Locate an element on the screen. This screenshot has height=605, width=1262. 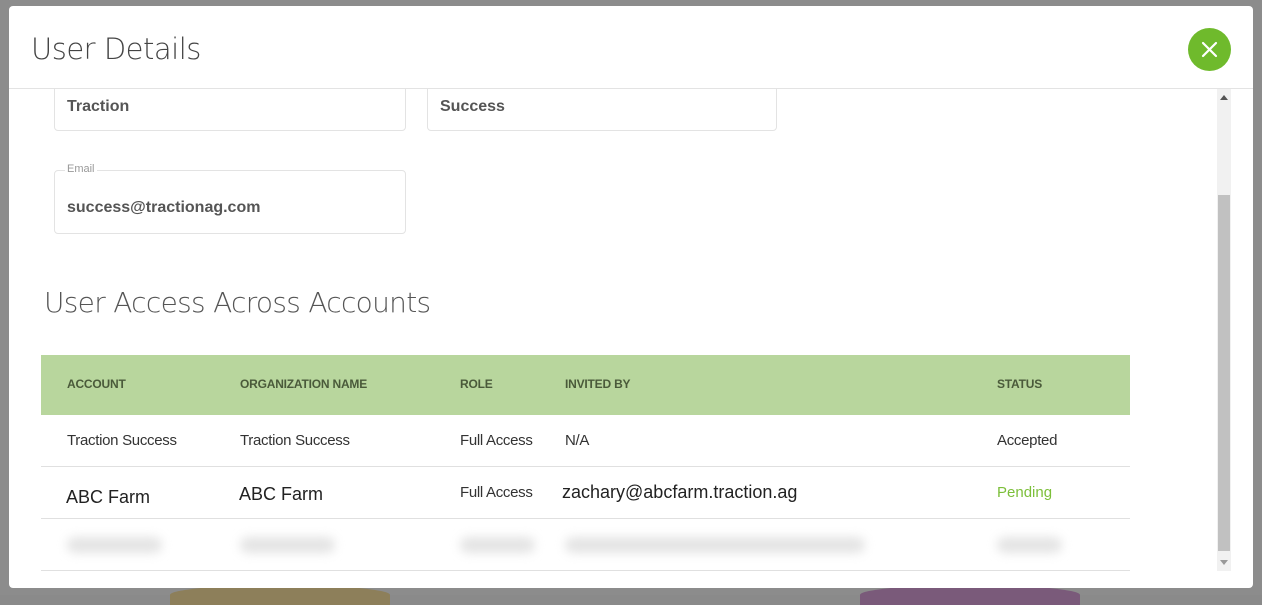
cell-status: Pending is located at coordinates (1025, 492).